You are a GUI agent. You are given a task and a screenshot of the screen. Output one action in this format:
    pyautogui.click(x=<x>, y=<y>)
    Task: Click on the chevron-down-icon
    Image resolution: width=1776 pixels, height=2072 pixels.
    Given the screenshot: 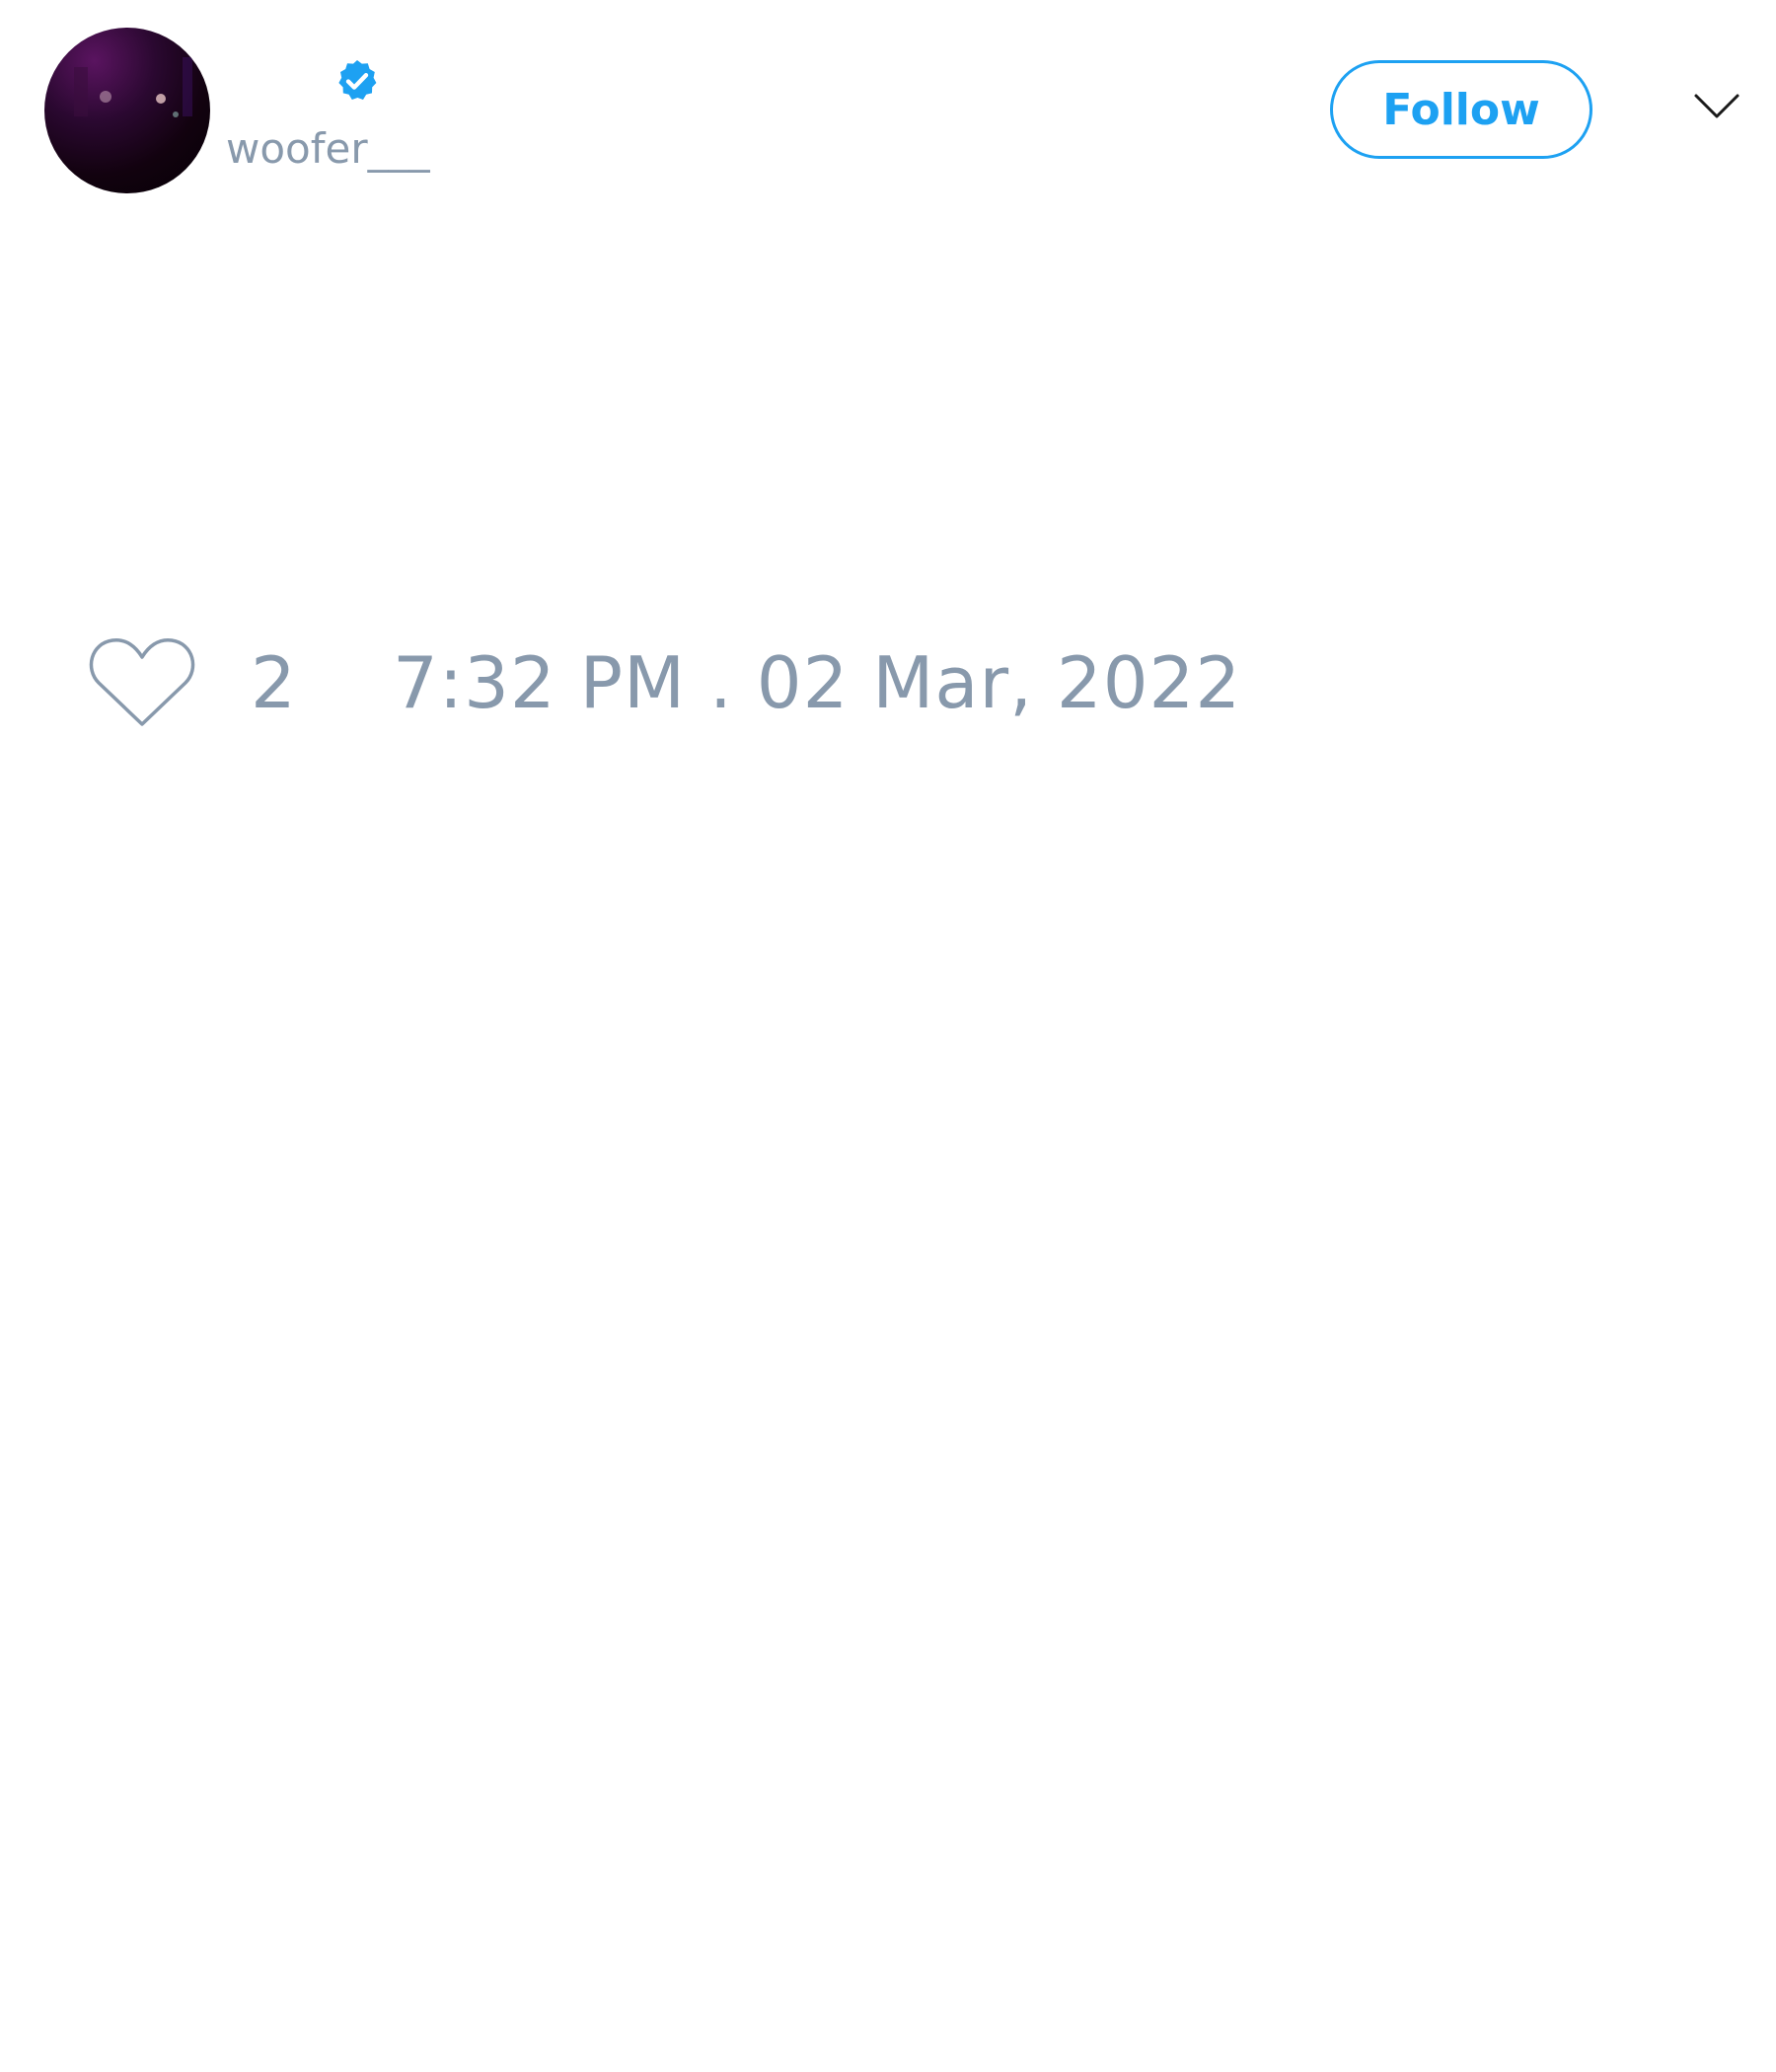 What is the action you would take?
    pyautogui.click(x=1717, y=106)
    